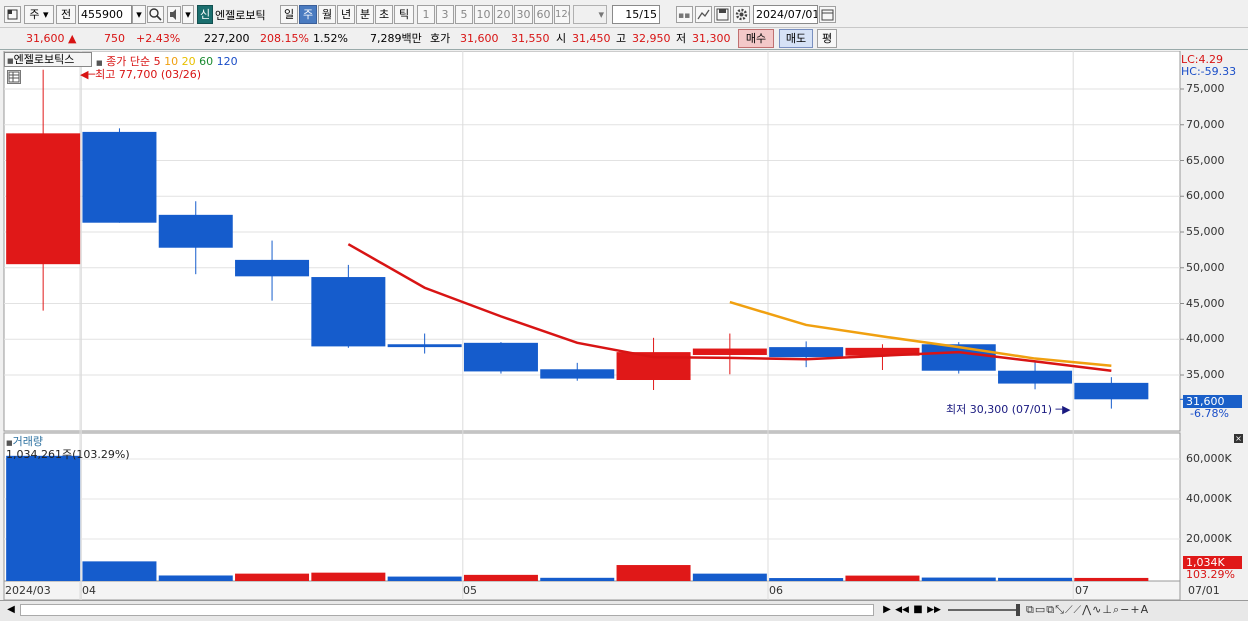 The height and width of the screenshot is (621, 1248). Describe the element at coordinates (384, 14) in the screenshot. I see `period-second: 초` at that location.